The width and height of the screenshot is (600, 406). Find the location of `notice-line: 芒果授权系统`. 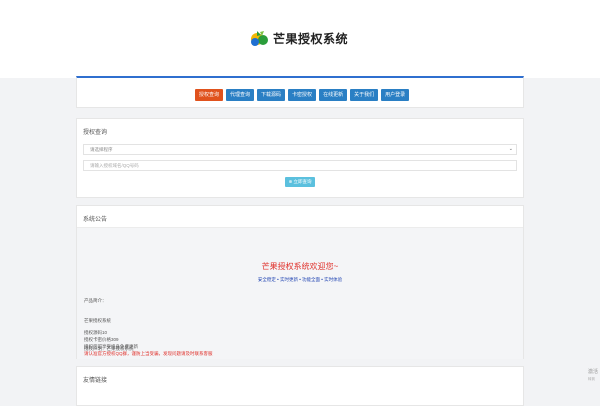

notice-line: 芒果授权系统 is located at coordinates (97, 320).